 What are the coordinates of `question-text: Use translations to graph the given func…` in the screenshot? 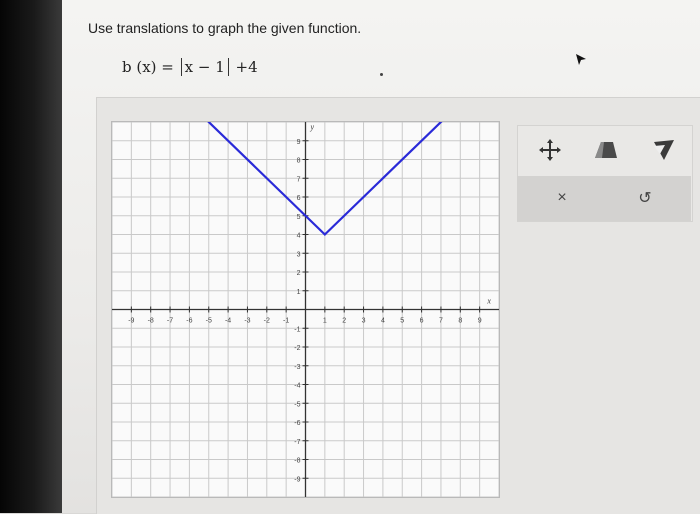 It's located at (225, 28).